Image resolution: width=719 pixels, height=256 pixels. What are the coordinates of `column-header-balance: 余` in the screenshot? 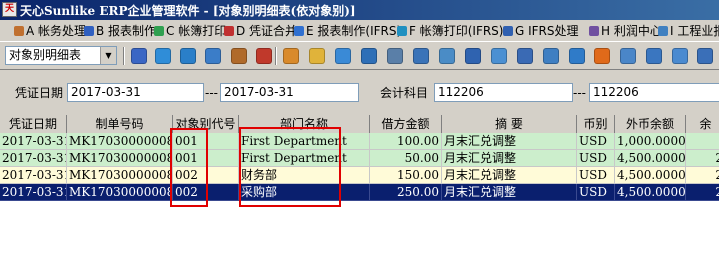 It's located at (702, 124).